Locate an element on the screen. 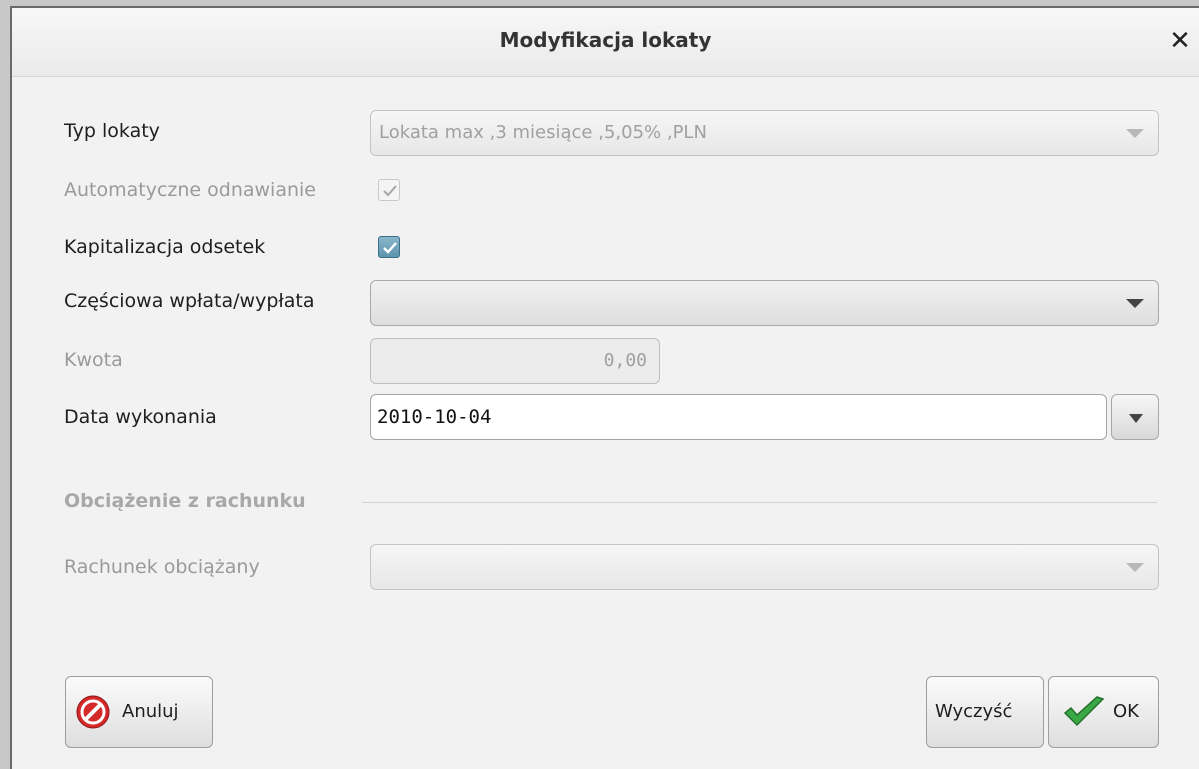 The height and width of the screenshot is (769, 1199). clear-button: Wyczyść is located at coordinates (985, 712).